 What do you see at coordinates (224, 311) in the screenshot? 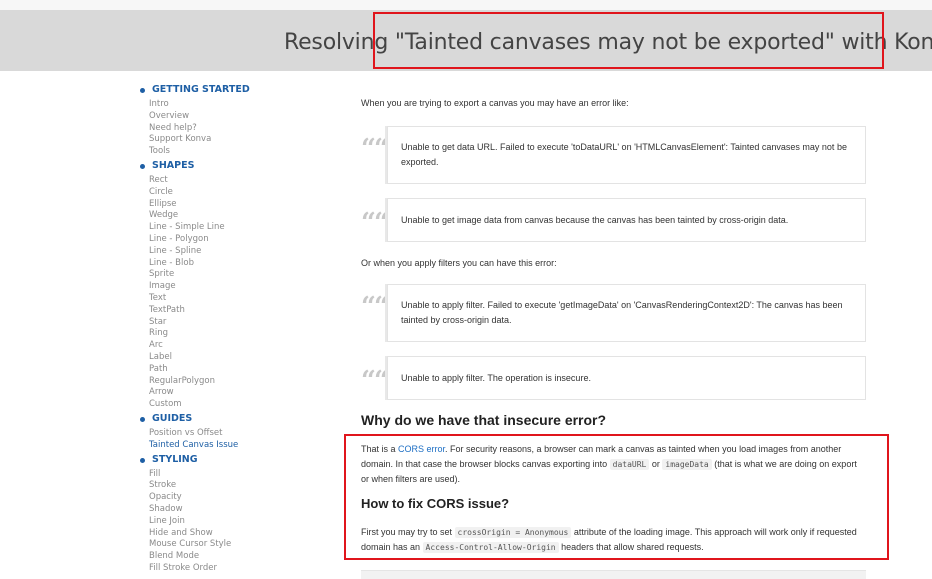
I see `sidebar-item: TextPath` at bounding box center [224, 311].